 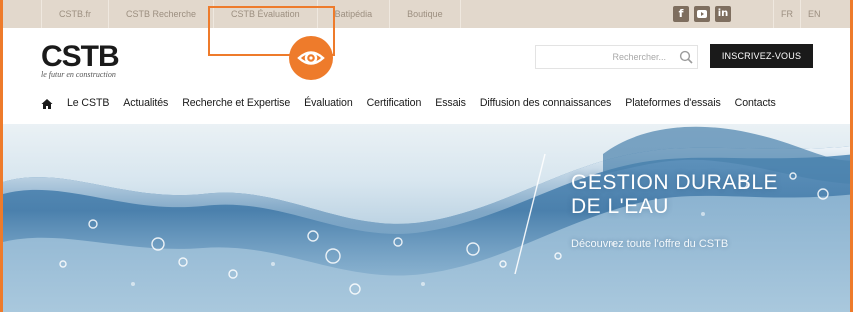 I want to click on nav-item-recherche: Recherche et Expertise, so click(x=236, y=103).